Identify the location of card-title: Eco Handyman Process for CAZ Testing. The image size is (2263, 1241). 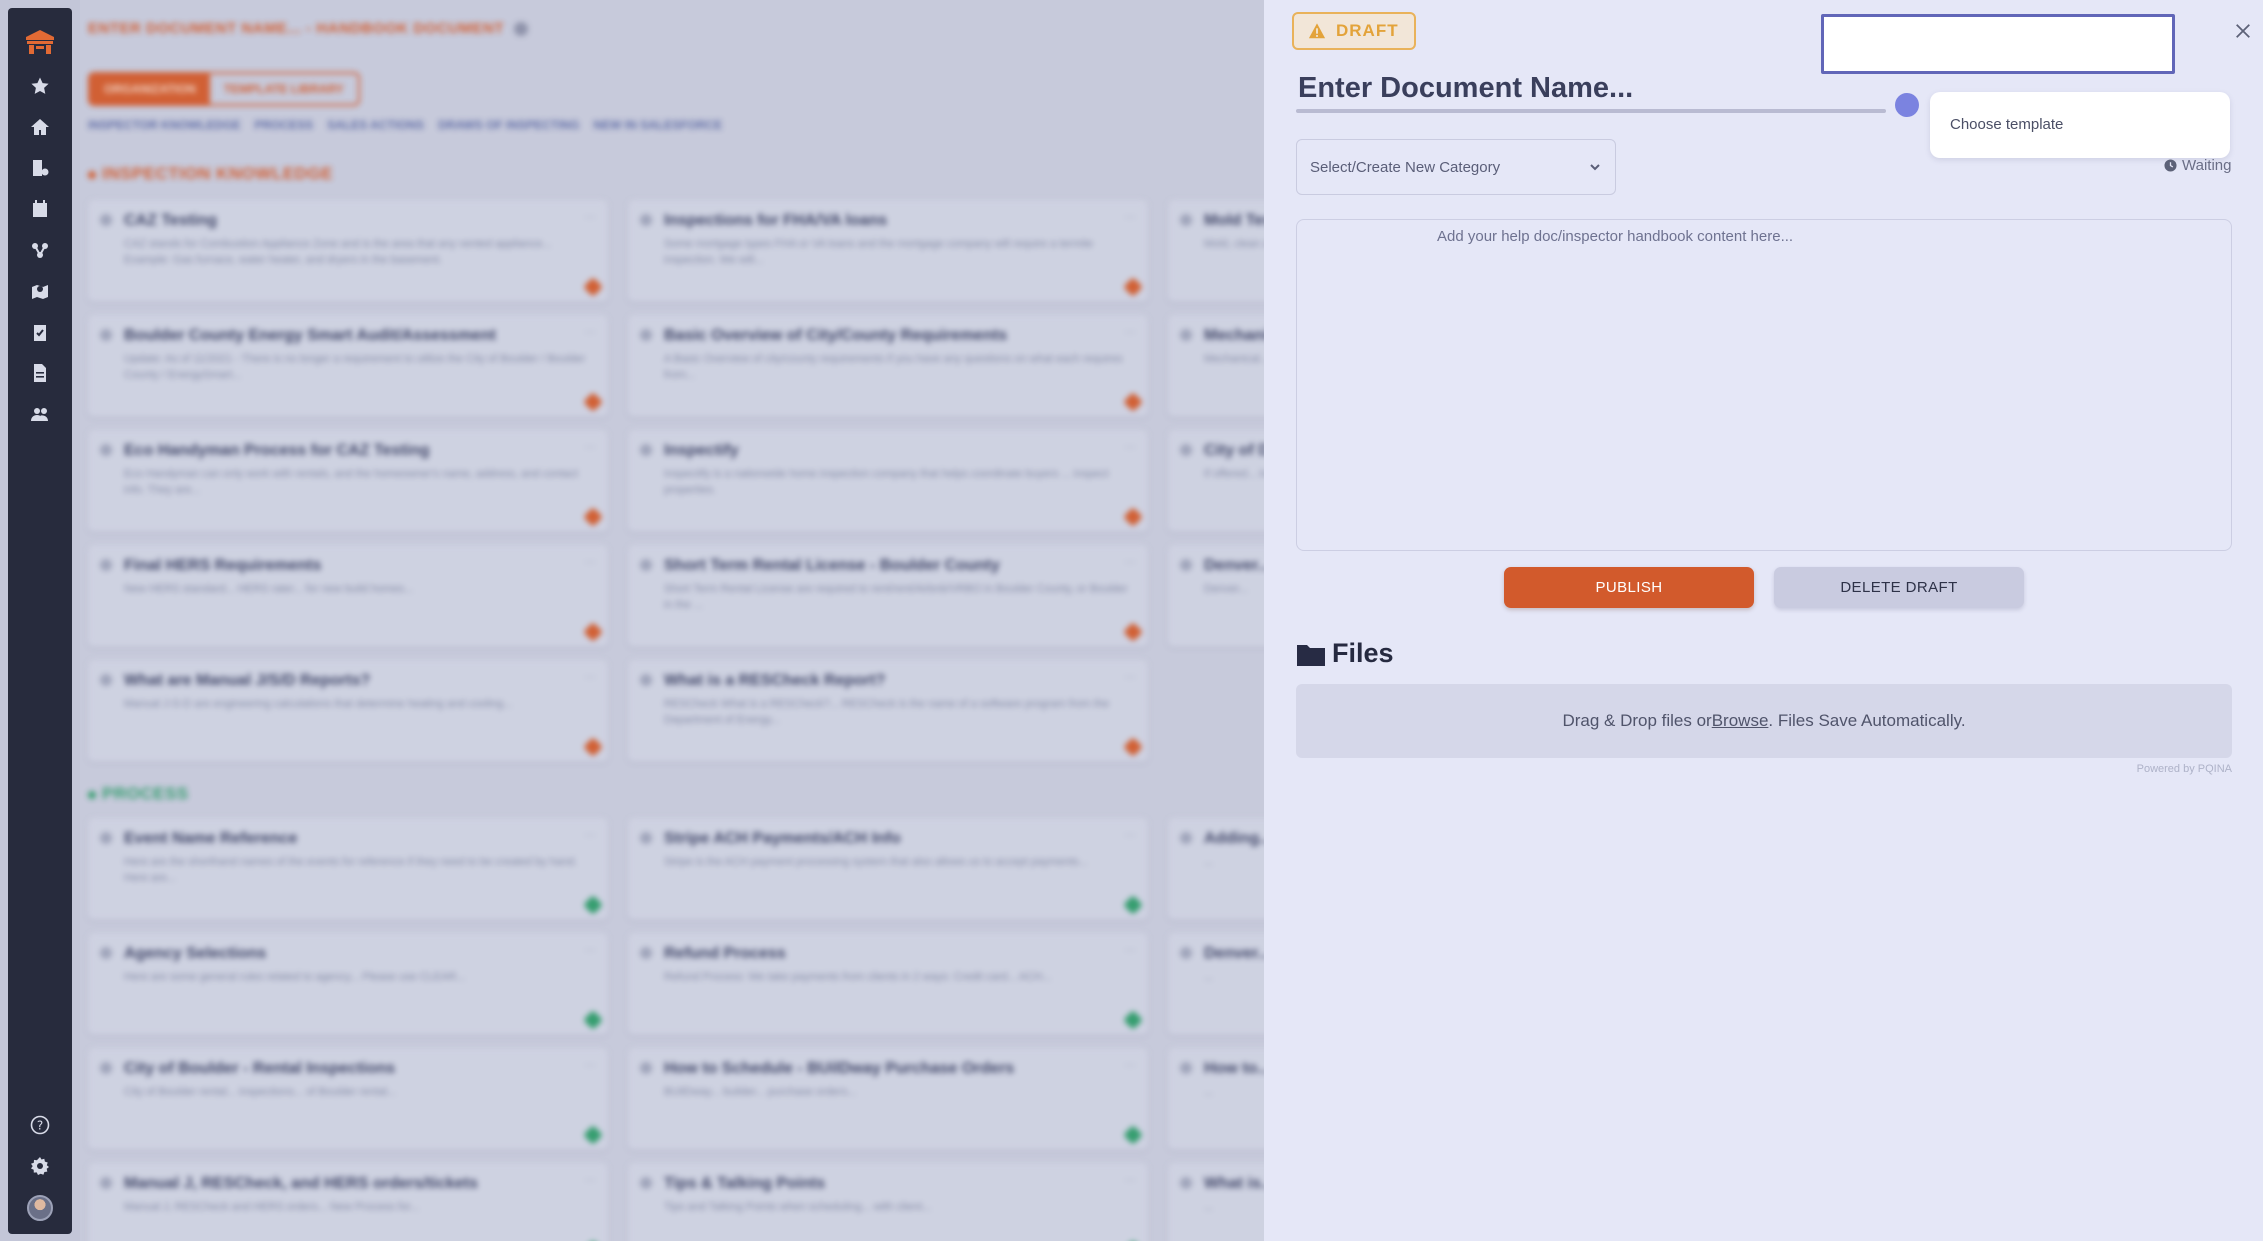
(277, 450).